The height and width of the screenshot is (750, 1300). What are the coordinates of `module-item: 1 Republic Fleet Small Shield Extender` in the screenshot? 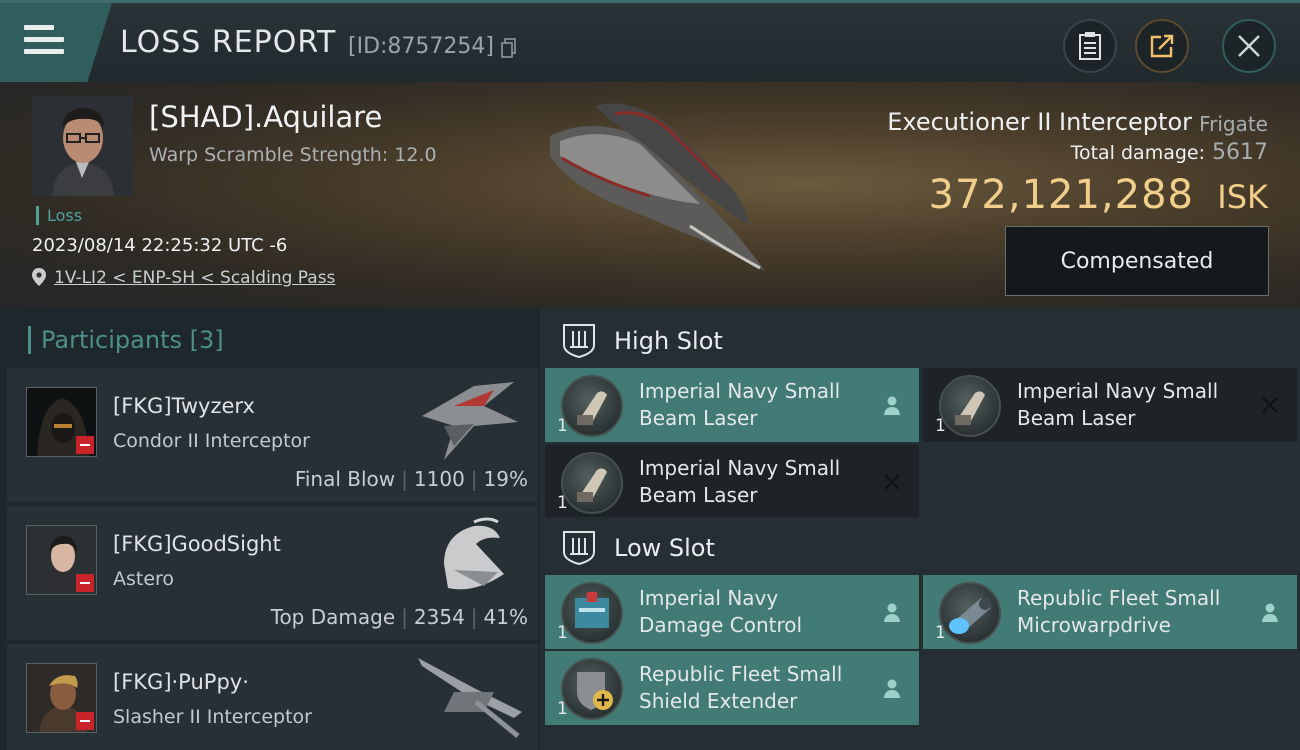 It's located at (732, 688).